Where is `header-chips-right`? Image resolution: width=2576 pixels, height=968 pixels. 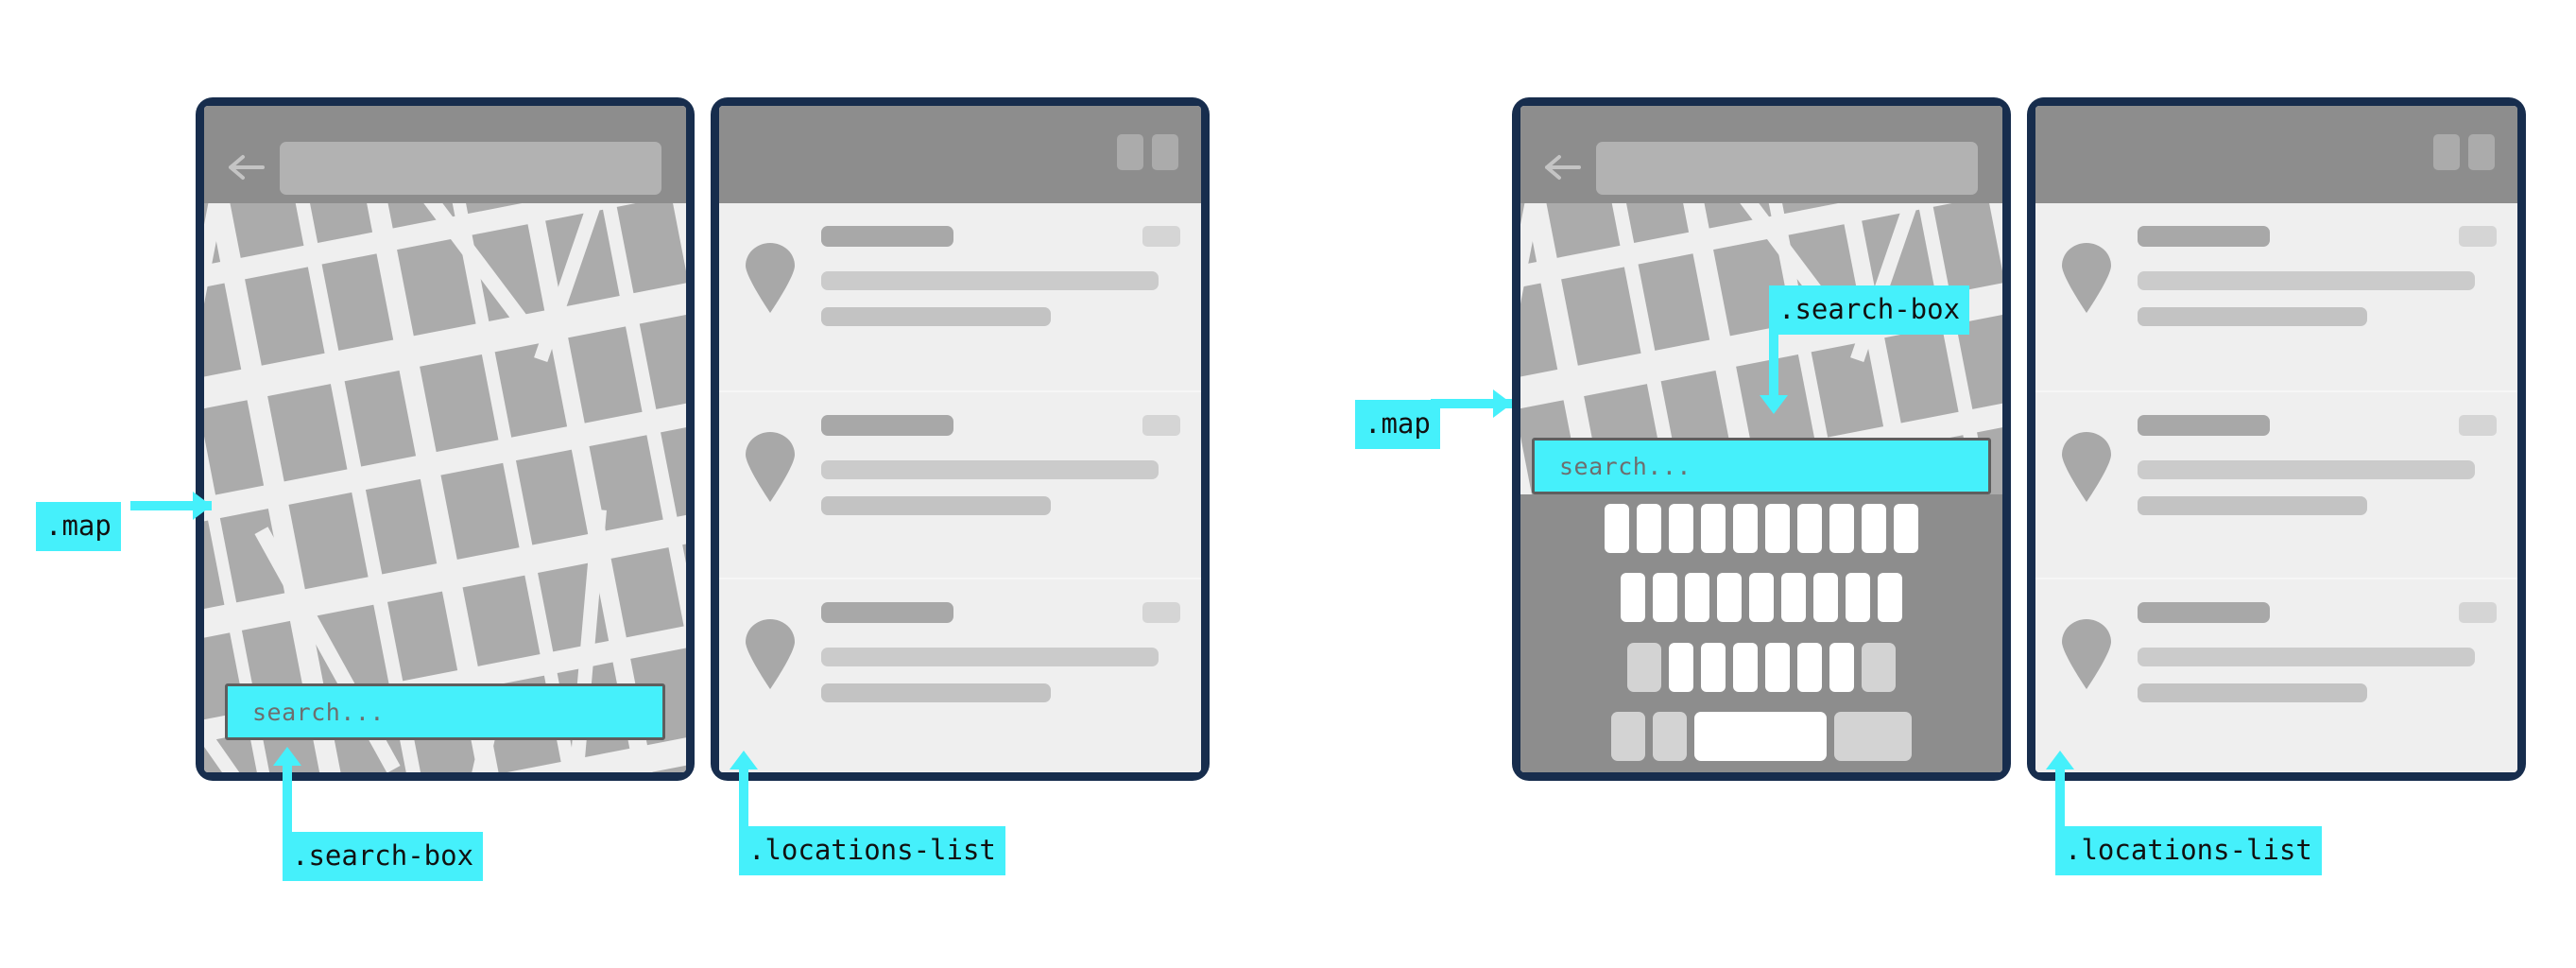 header-chips-right is located at coordinates (2464, 152).